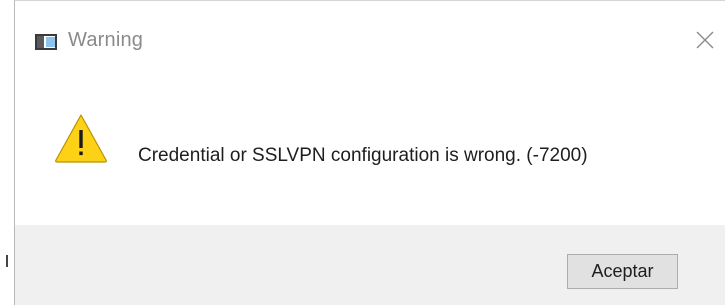 The image size is (725, 305). What do you see at coordinates (7, 152) in the screenshot?
I see `background-window-edge` at bounding box center [7, 152].